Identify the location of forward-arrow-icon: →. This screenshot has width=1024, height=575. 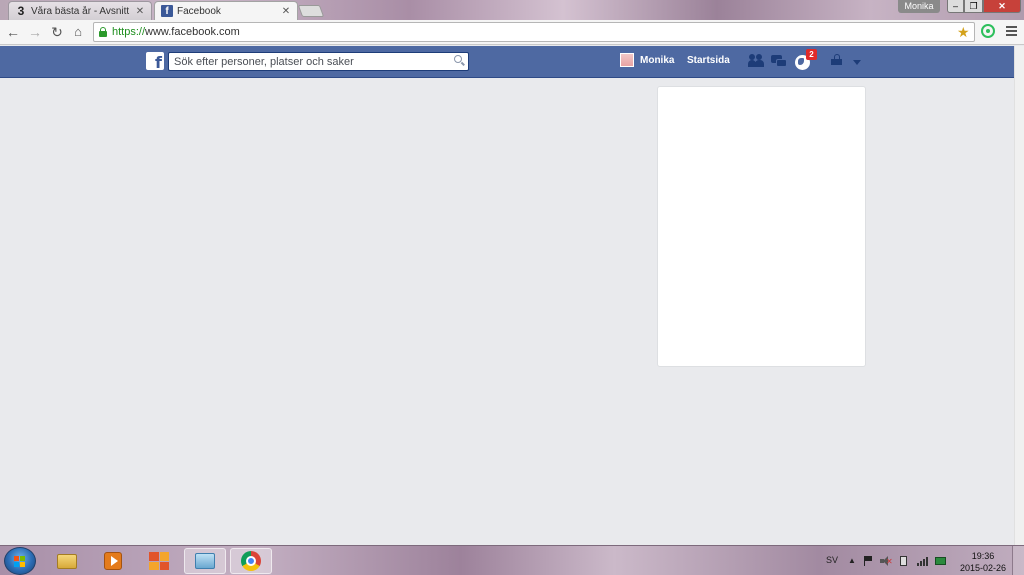
(35, 32).